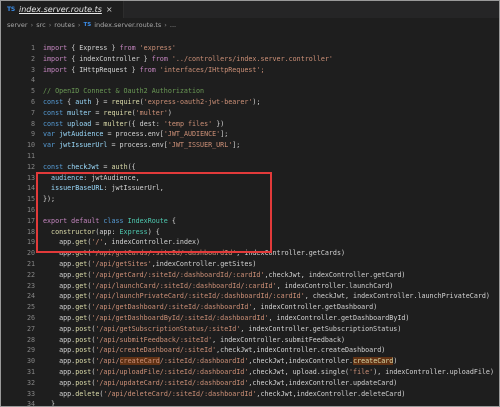 This screenshot has width=500, height=407. Describe the element at coordinates (30, 317) in the screenshot. I see `line-number: 26` at that location.